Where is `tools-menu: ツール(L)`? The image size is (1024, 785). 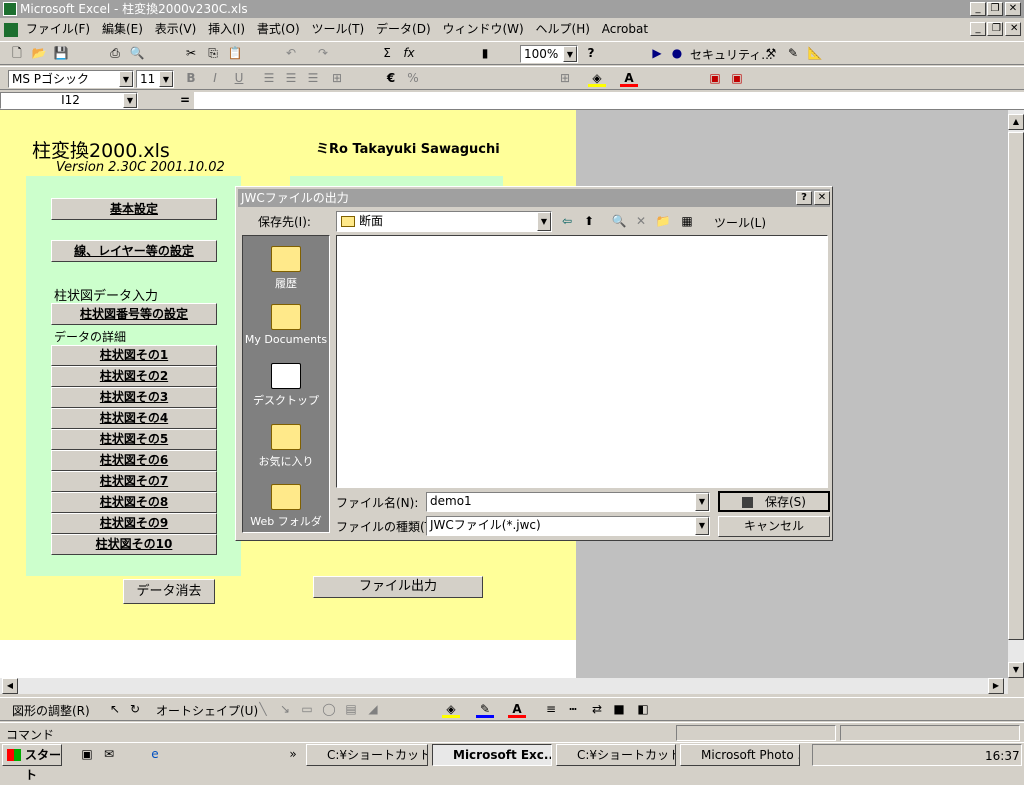
tools-menu: ツール(L) is located at coordinates (740, 222).